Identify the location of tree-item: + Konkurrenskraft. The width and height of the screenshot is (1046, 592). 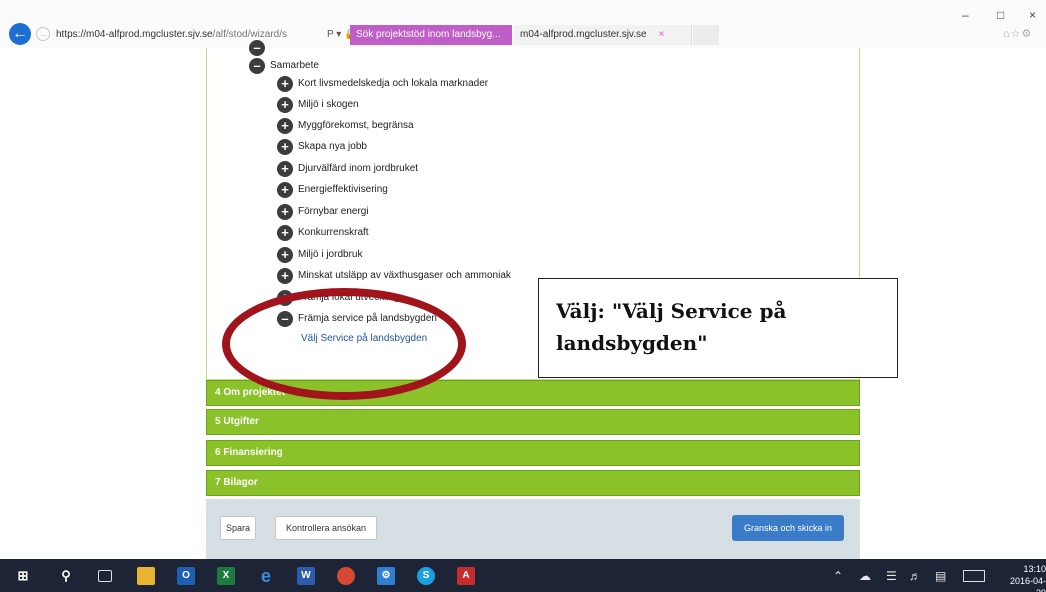
(323, 234).